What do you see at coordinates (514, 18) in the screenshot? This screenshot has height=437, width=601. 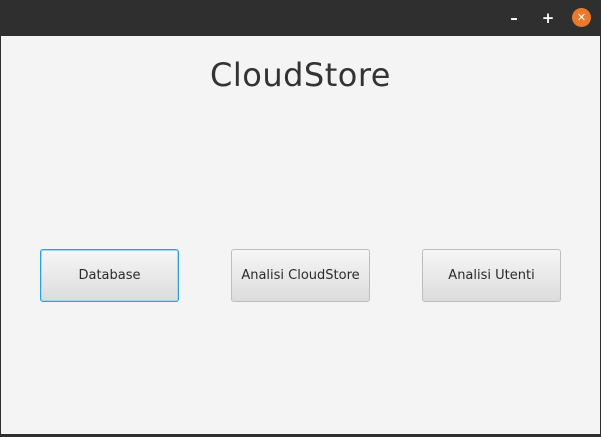 I see `minimize-icon: –` at bounding box center [514, 18].